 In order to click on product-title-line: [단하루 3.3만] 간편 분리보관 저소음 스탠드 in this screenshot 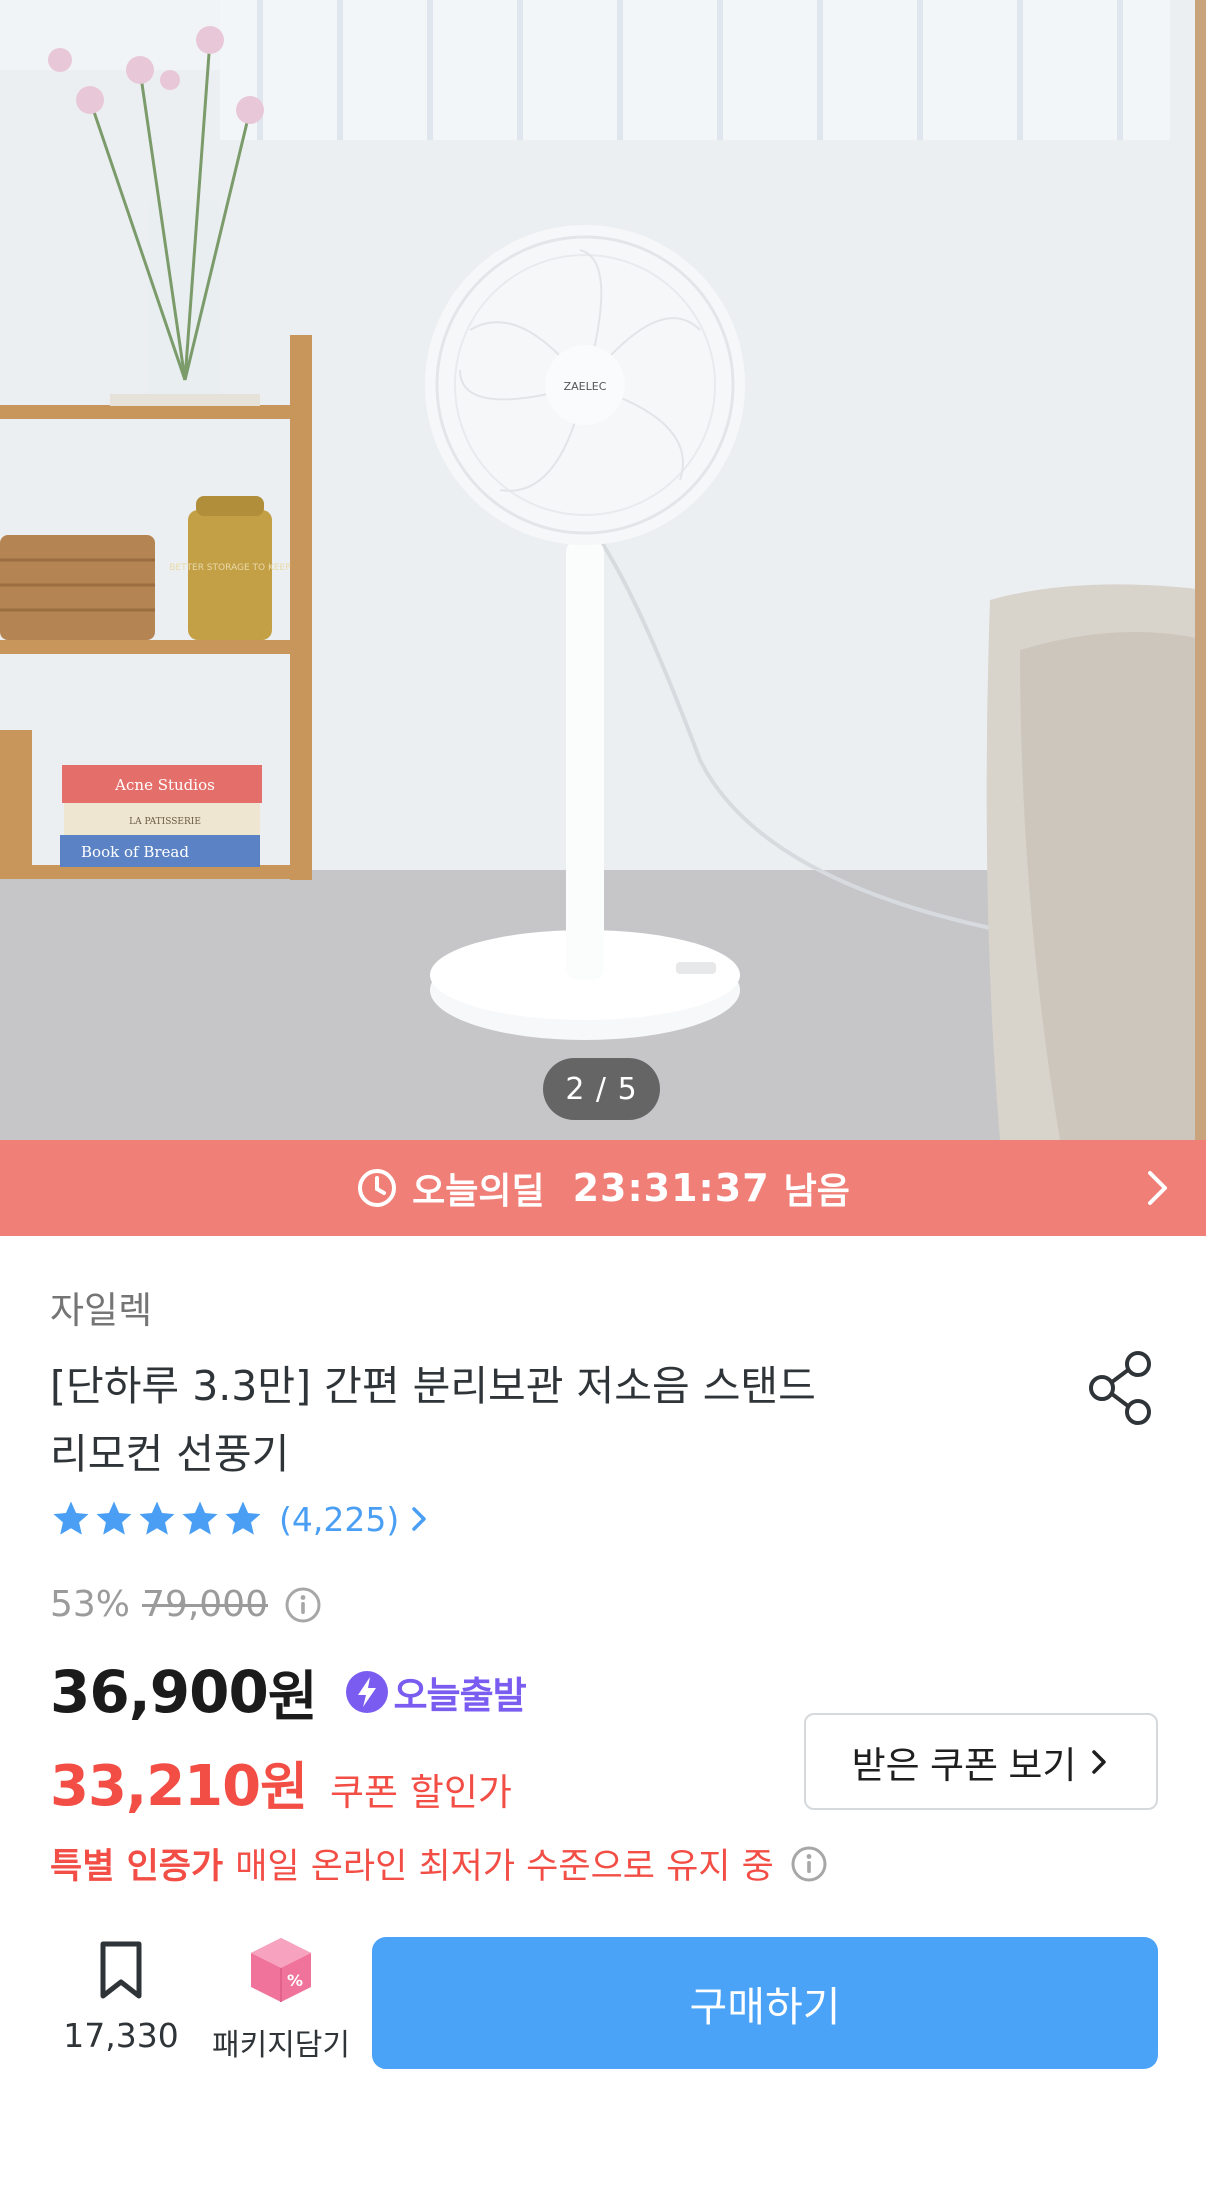, I will do `click(433, 1386)`.